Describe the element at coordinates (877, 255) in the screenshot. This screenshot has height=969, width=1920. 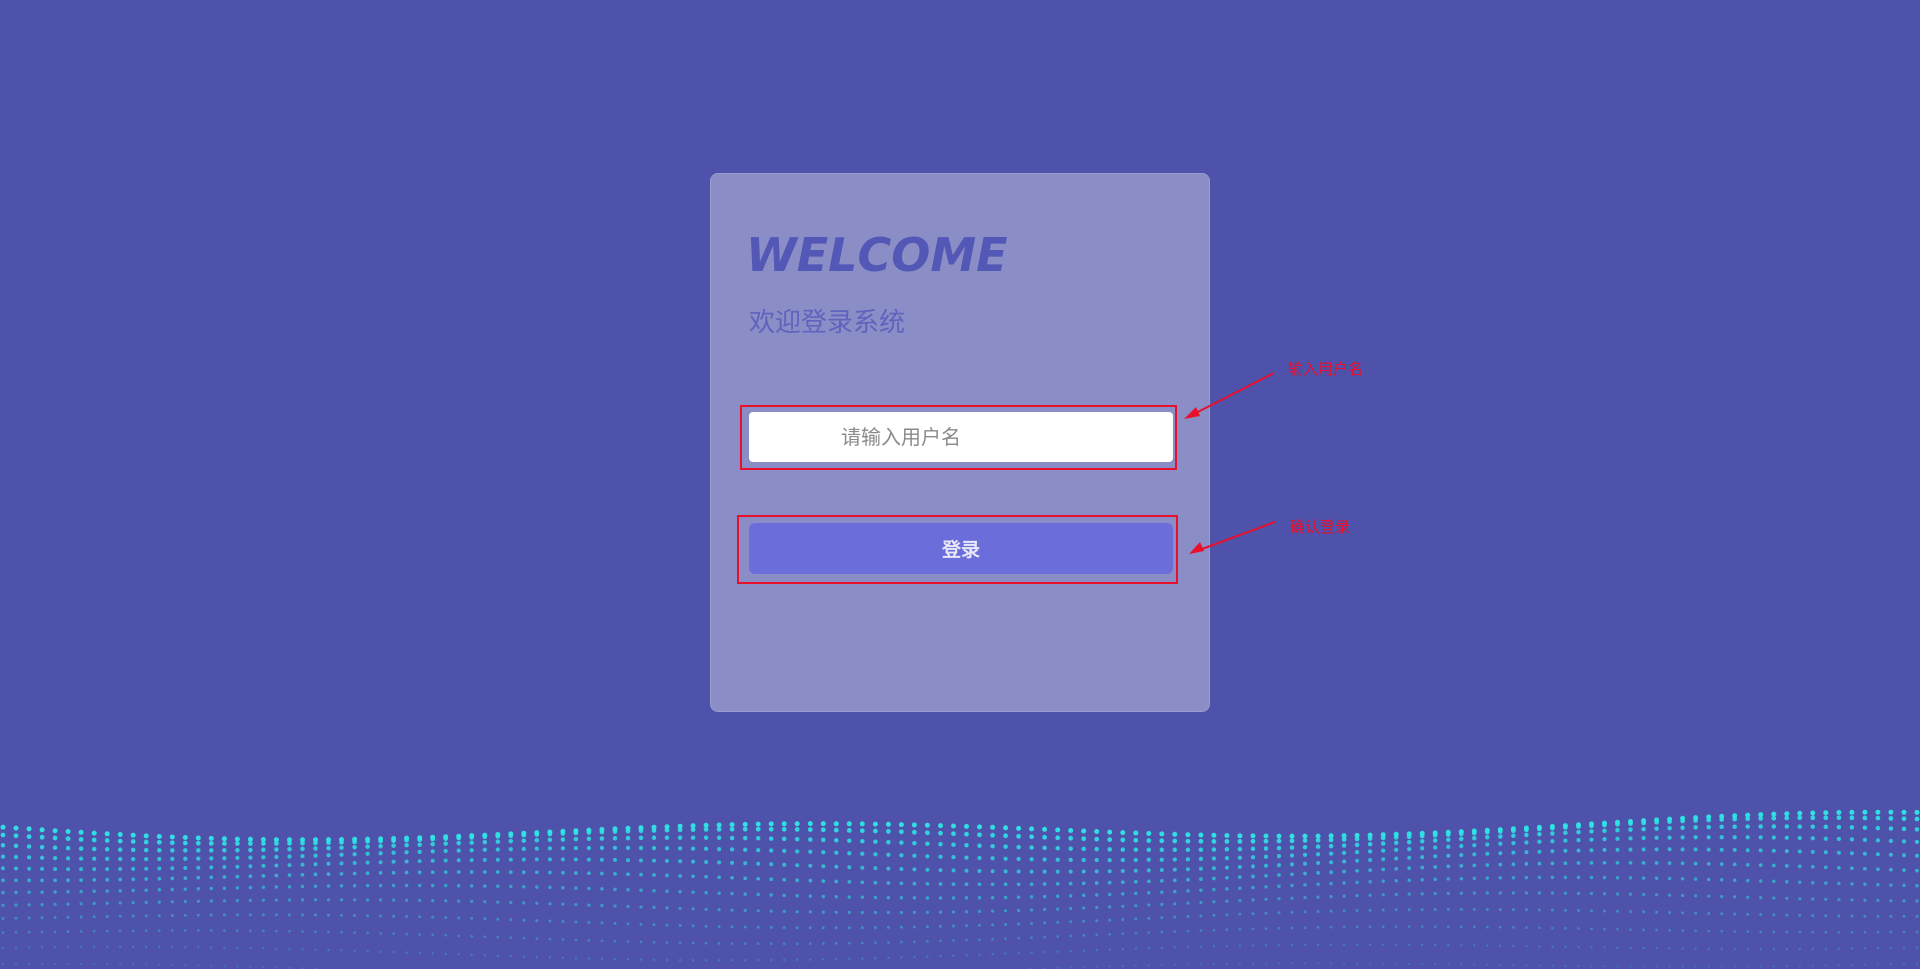
I see `welcome-title: WELCOME` at that location.